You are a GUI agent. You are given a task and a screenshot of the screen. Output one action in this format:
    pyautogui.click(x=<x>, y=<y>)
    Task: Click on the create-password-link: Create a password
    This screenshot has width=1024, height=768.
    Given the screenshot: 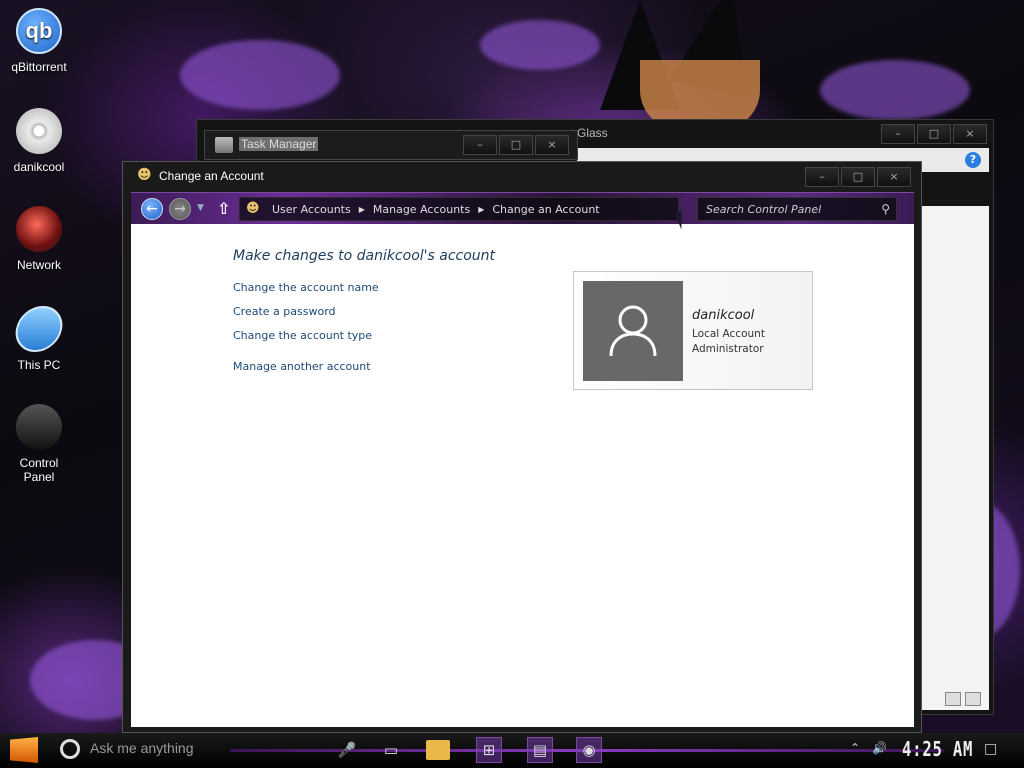 What is the action you would take?
    pyautogui.click(x=284, y=311)
    